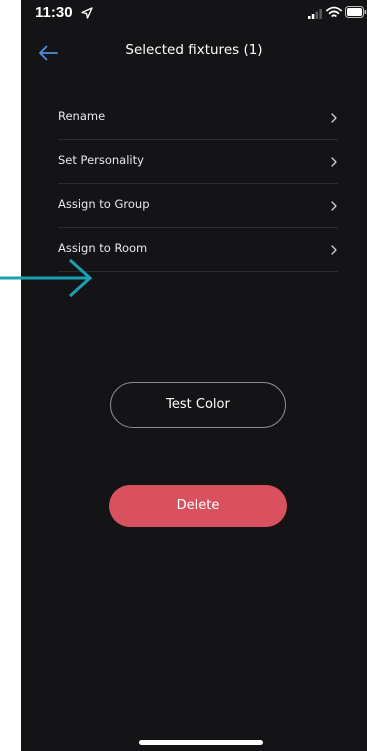 The height and width of the screenshot is (751, 367). Describe the element at coordinates (54, 12) in the screenshot. I see `status-time: 11:30` at that location.